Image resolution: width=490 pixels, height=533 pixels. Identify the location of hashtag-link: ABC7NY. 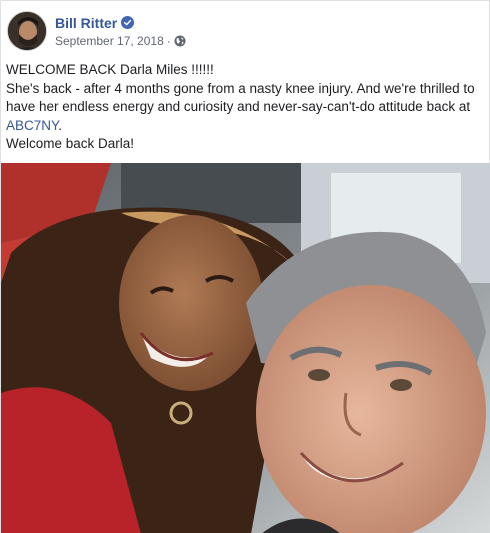
(32, 125).